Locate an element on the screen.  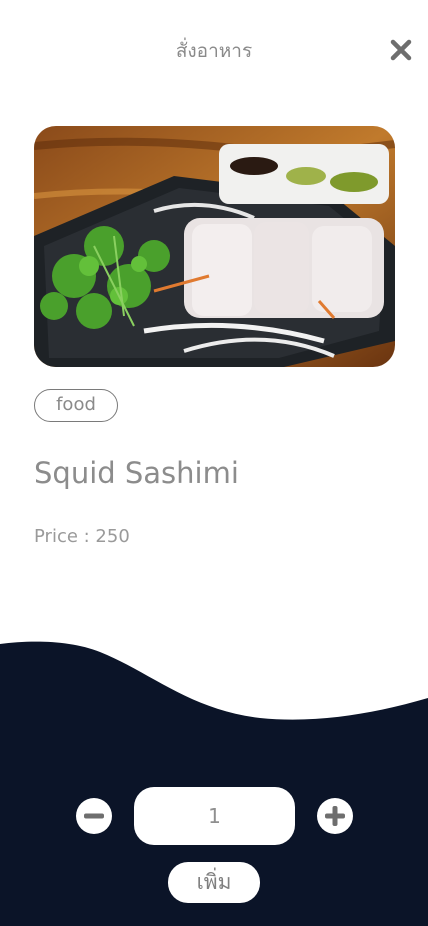
increase-quantity-button is located at coordinates (335, 816).